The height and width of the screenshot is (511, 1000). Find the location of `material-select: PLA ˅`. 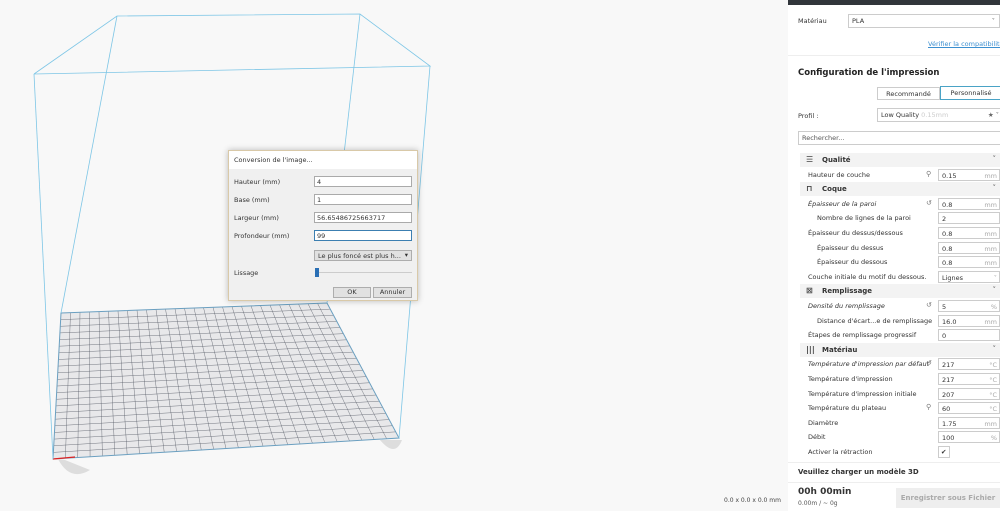

material-select: PLA ˅ is located at coordinates (924, 21).